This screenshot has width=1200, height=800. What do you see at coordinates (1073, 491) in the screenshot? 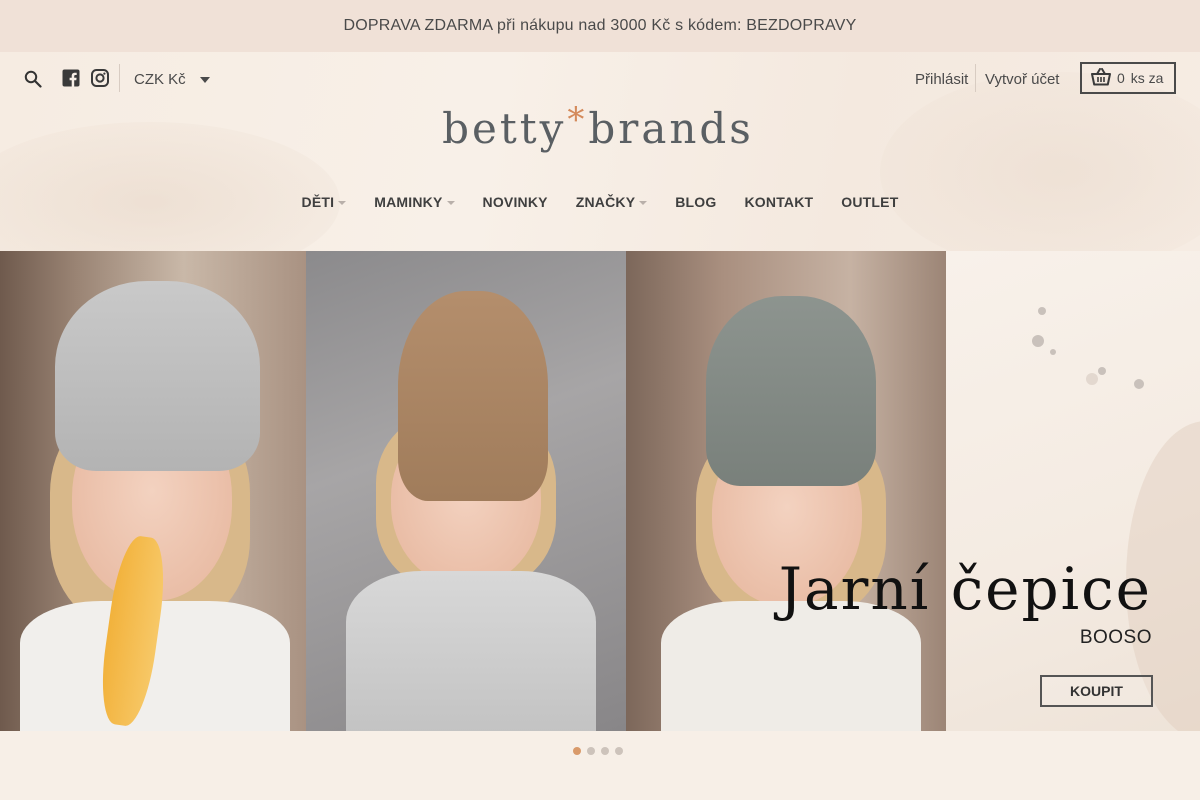
I see `hero-text-panel` at bounding box center [1073, 491].